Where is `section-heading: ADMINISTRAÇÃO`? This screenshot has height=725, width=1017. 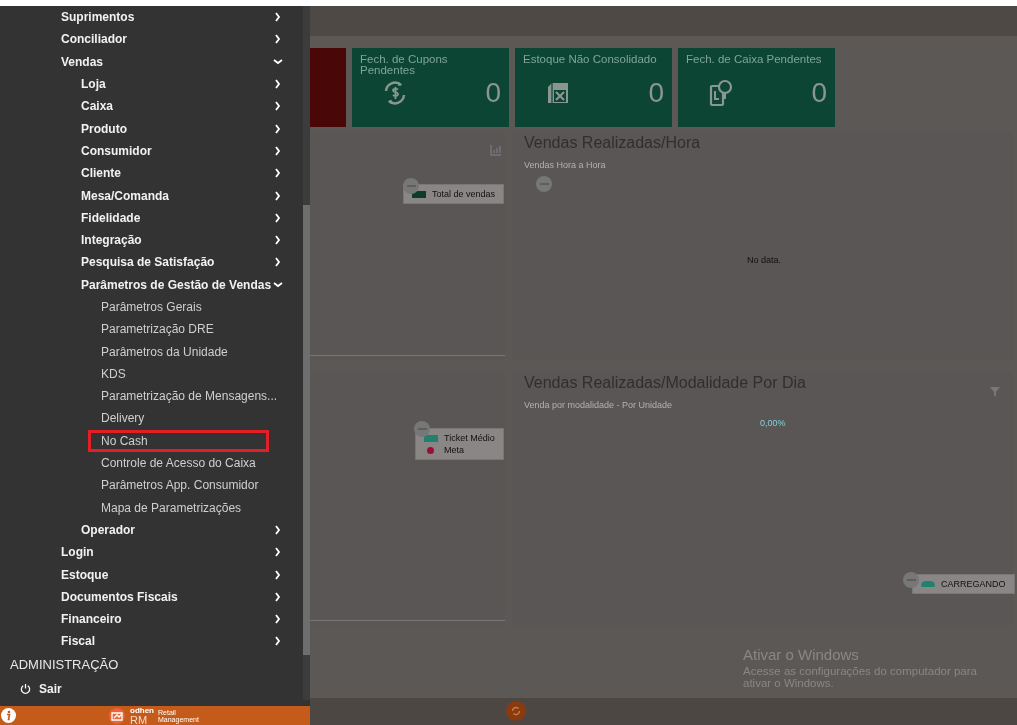
section-heading: ADMINISTRAÇÃO is located at coordinates (64, 664).